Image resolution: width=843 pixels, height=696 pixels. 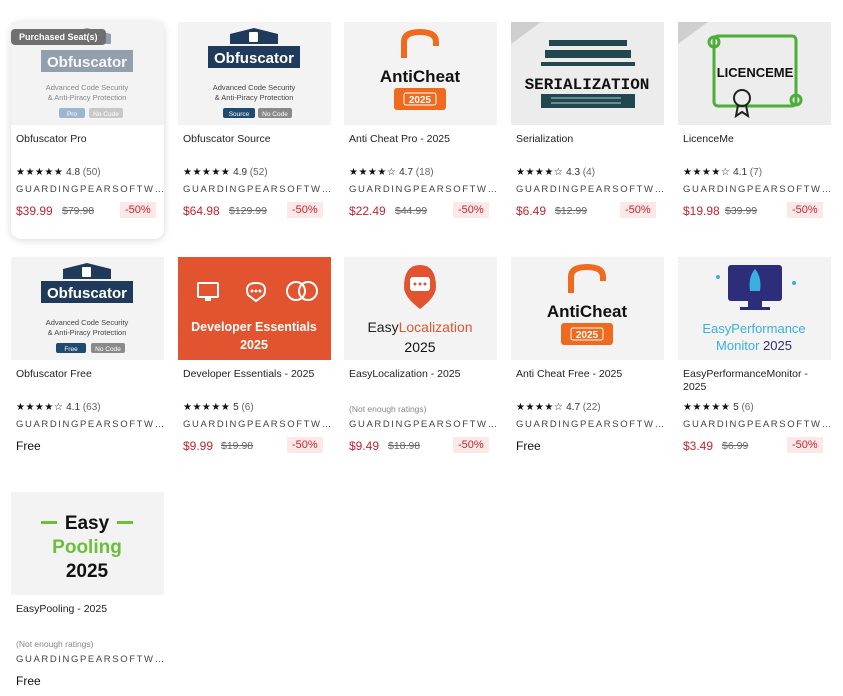 What do you see at coordinates (754, 345) in the screenshot?
I see `svg-text: Monitor 2025` at bounding box center [754, 345].